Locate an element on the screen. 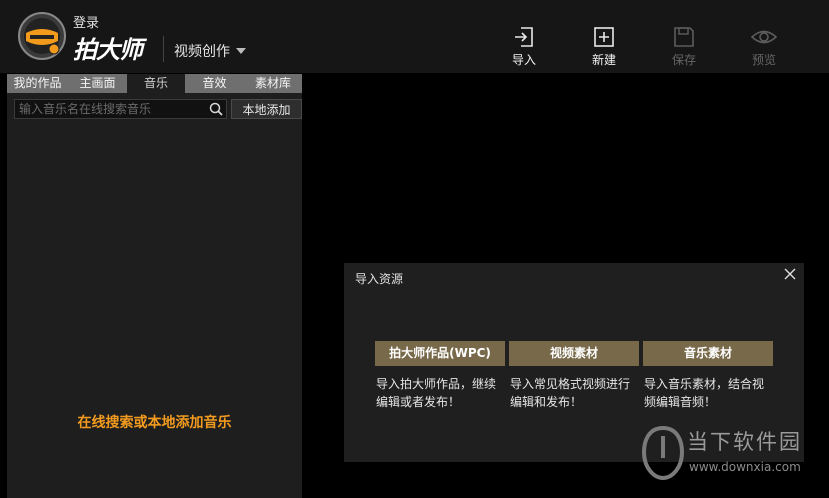 The height and width of the screenshot is (498, 829). tab-my-works: 我的作品 is located at coordinates (37, 83).